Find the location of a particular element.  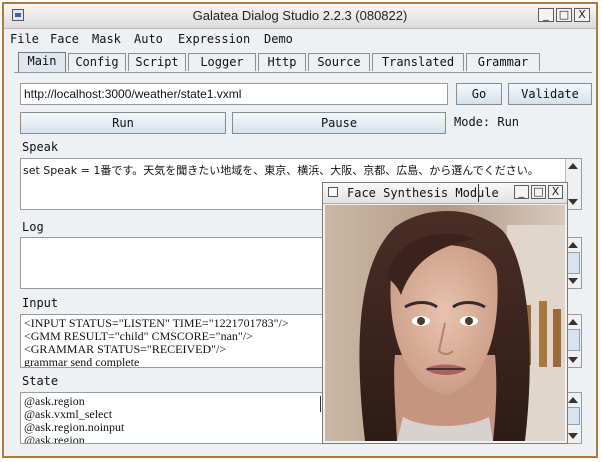

tab-main: Main is located at coordinates (42, 62).